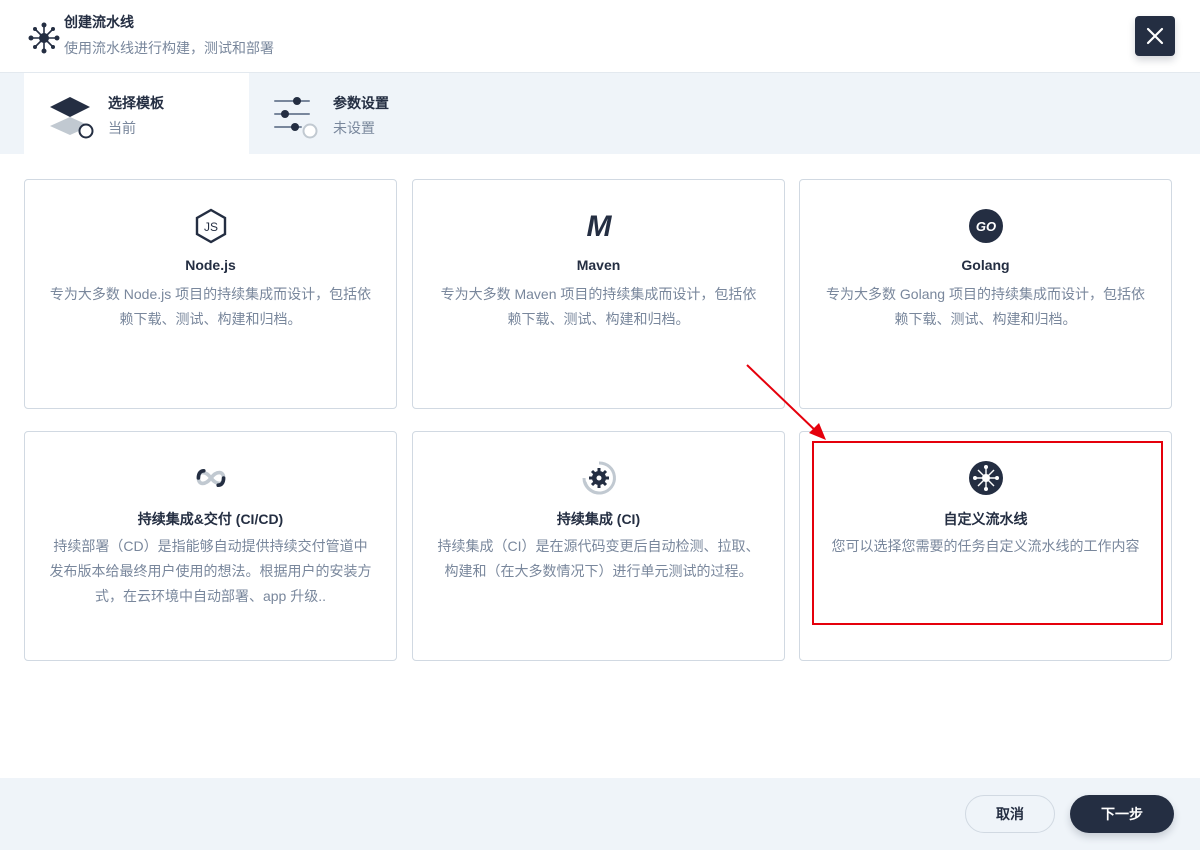 This screenshot has width=1200, height=850. What do you see at coordinates (1122, 814) in the screenshot?
I see `next-step-button: 下一步` at bounding box center [1122, 814].